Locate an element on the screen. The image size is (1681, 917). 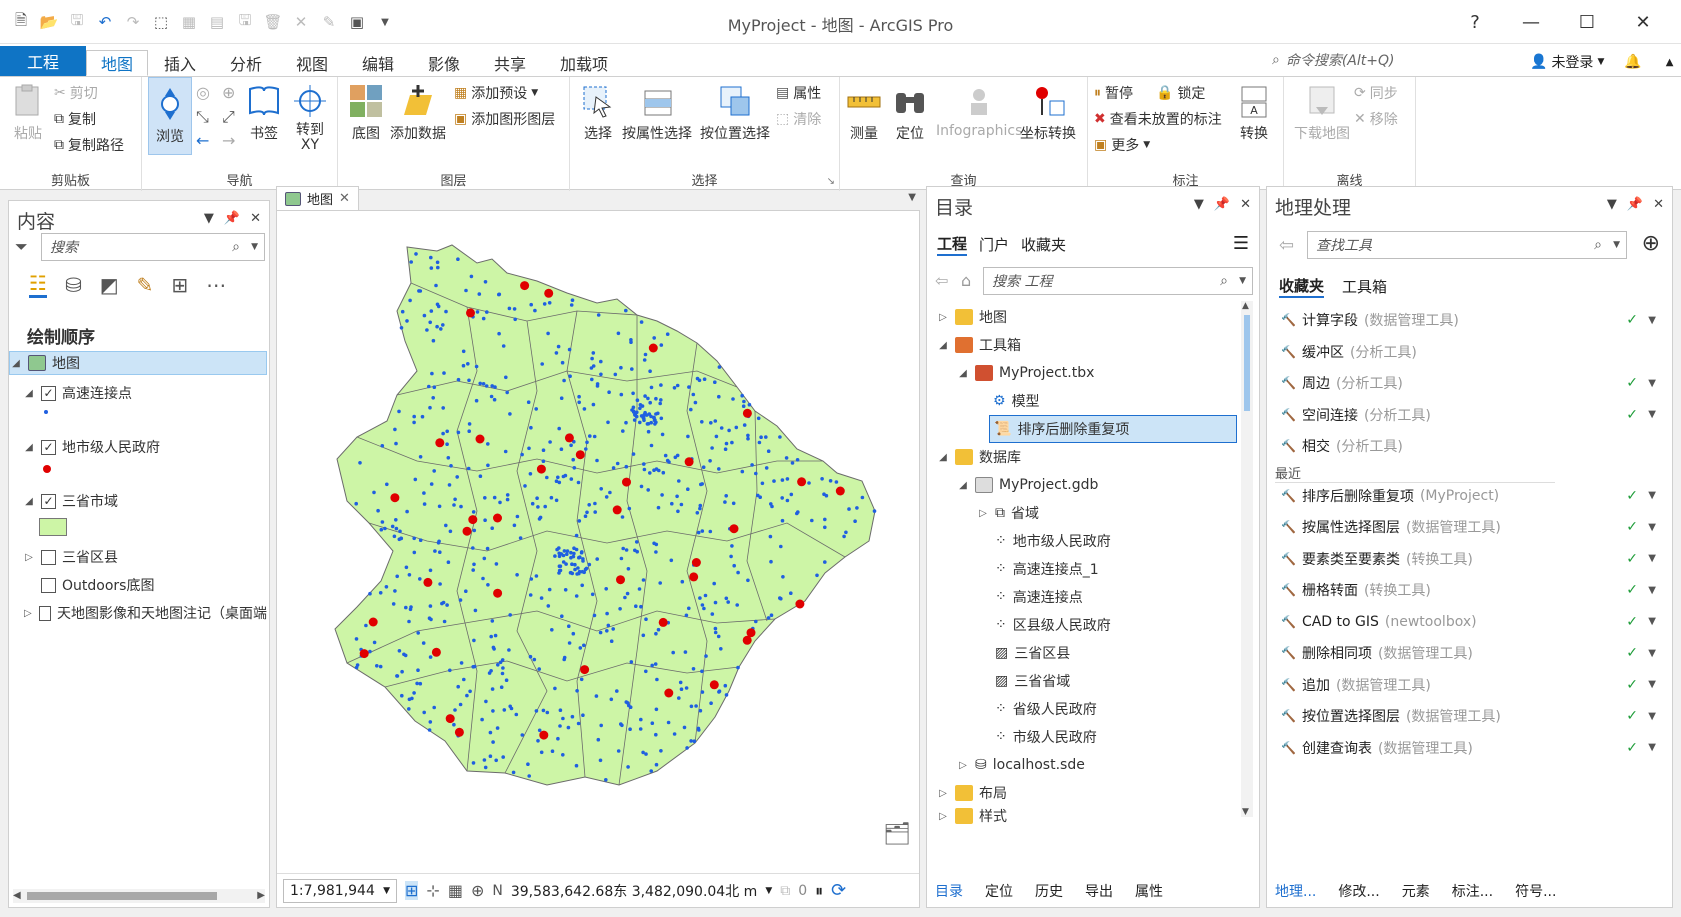
collapse-icon: ◢ is located at coordinates (16, 363).